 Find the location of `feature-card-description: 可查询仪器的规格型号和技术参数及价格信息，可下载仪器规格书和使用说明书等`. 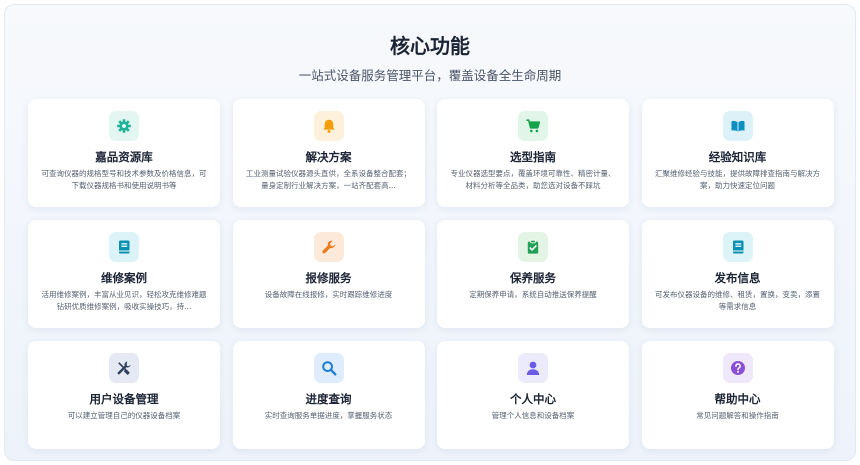

feature-card-description: 可查询仪器的规格型号和技术参数及价格信息，可下载仪器规格书和使用说明书等 is located at coordinates (124, 179).